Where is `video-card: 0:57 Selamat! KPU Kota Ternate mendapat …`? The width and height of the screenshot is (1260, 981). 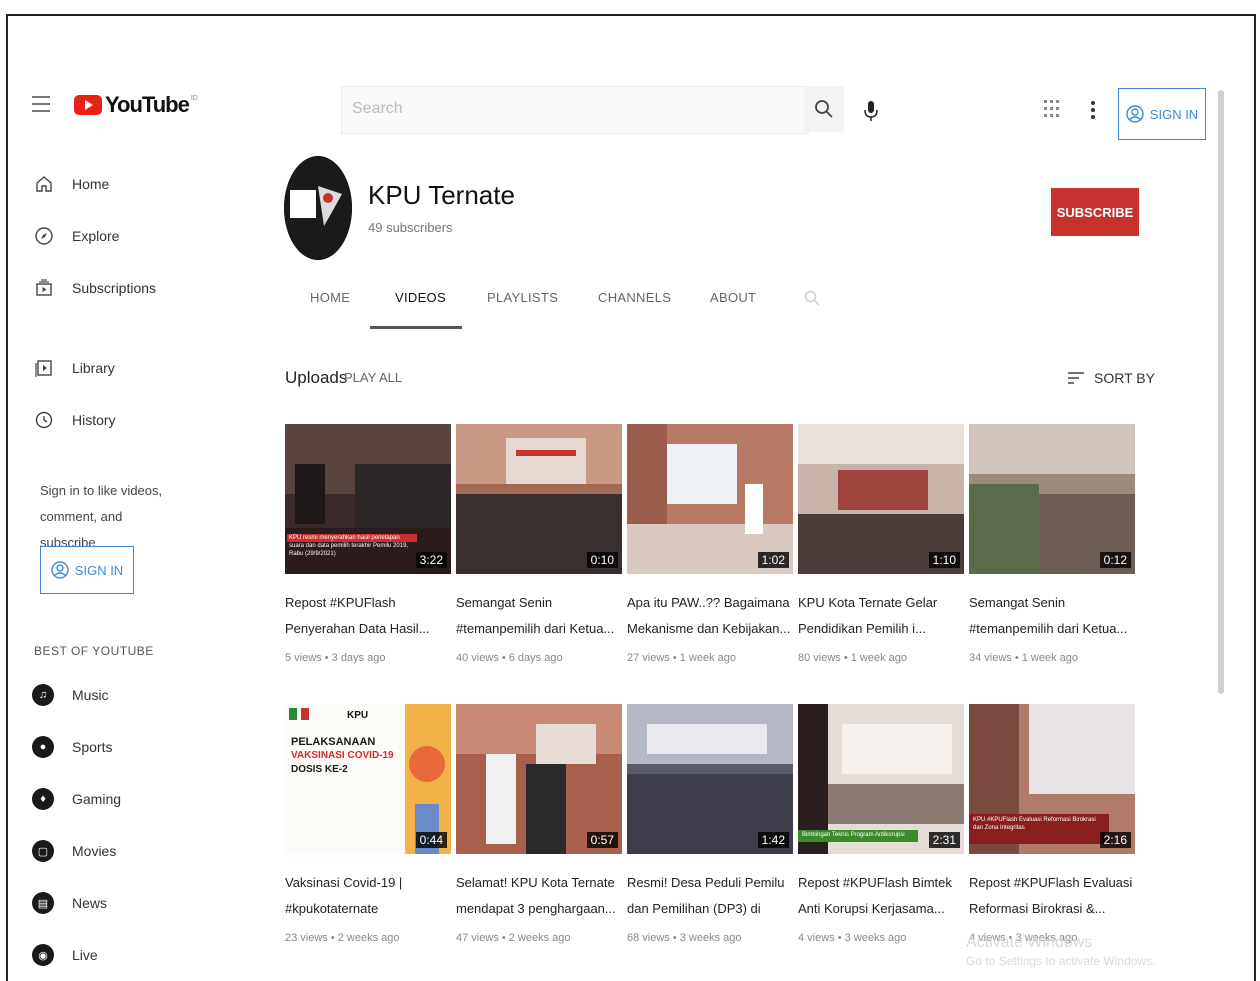
video-card: 0:57 Selamat! KPU Kota Ternate mendapat … is located at coordinates (539, 824).